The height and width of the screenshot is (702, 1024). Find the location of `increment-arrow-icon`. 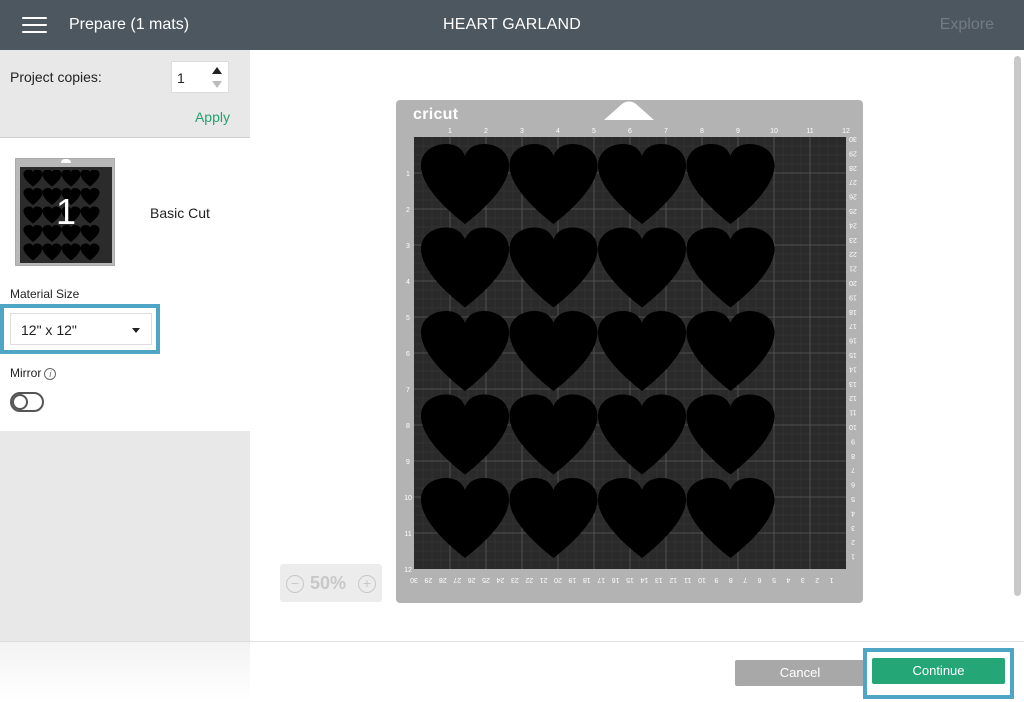

increment-arrow-icon is located at coordinates (217, 70).